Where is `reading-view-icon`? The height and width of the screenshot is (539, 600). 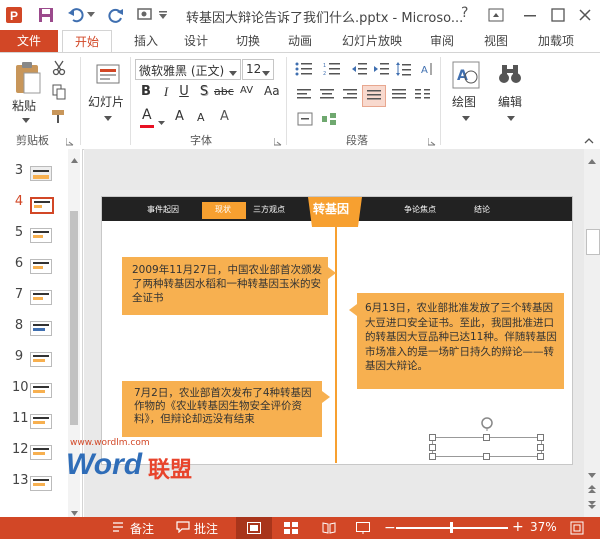
reading-view-icon is located at coordinates (329, 529).